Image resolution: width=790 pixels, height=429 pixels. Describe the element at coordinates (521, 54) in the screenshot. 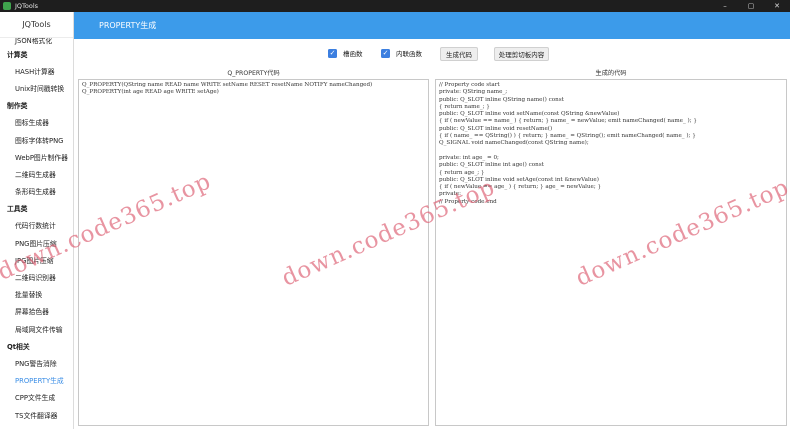

I see `process-clipboard-button: 处理剪切板内容` at that location.